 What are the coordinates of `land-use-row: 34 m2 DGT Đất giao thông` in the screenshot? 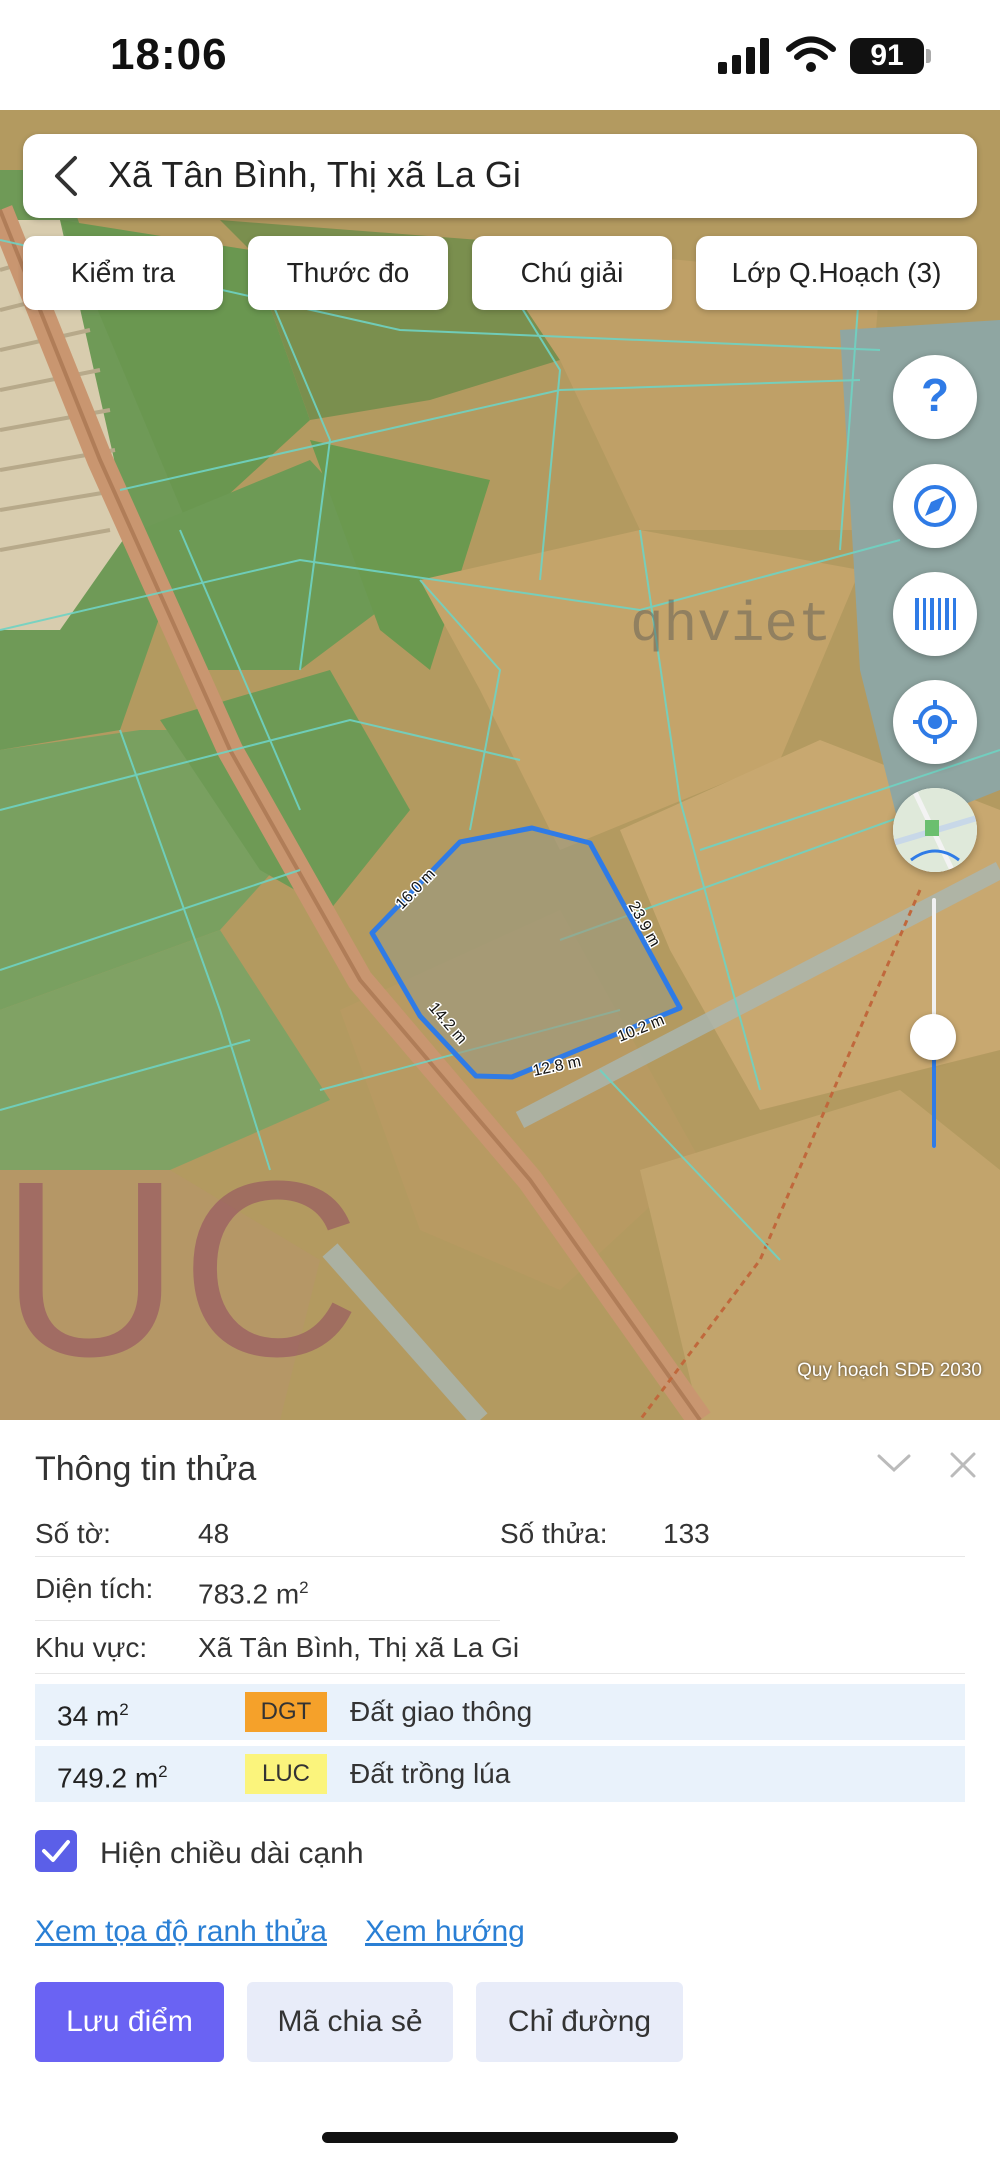 It's located at (500, 1712).